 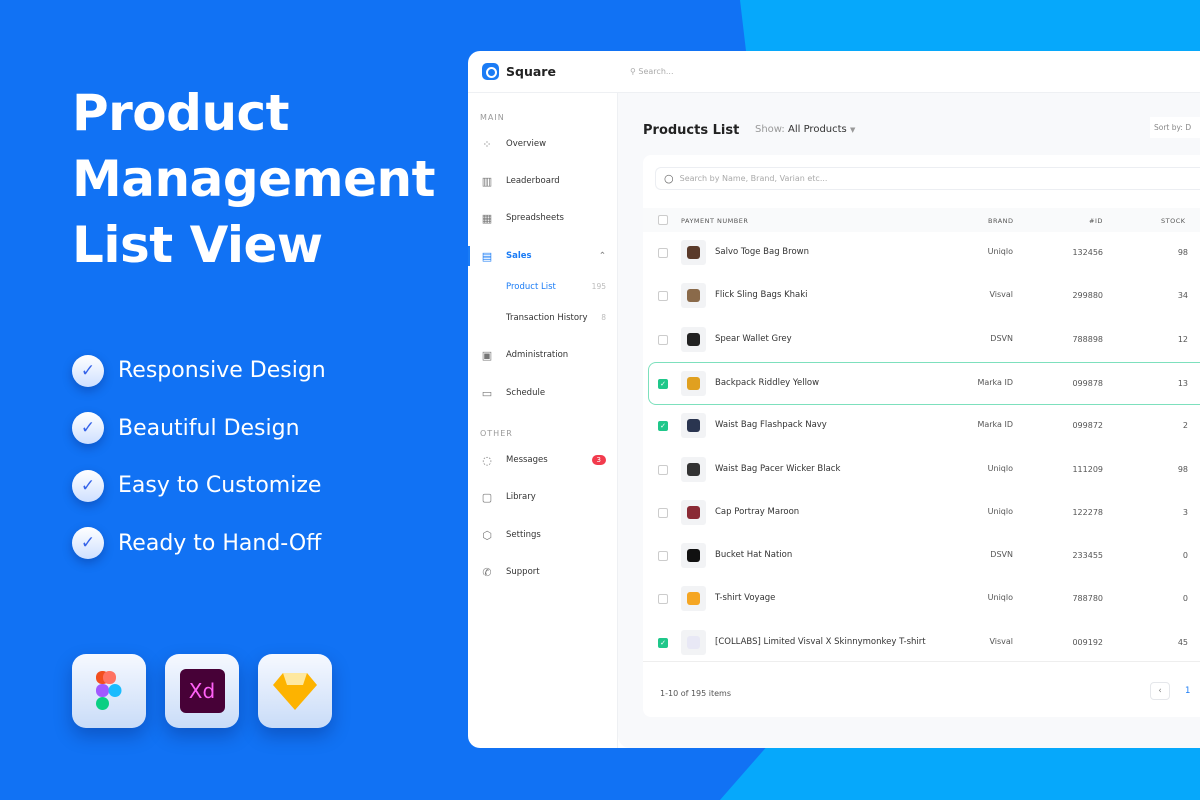 What do you see at coordinates (556, 287) in the screenshot?
I see `sidebar-subitem-product-list: Product List 195` at bounding box center [556, 287].